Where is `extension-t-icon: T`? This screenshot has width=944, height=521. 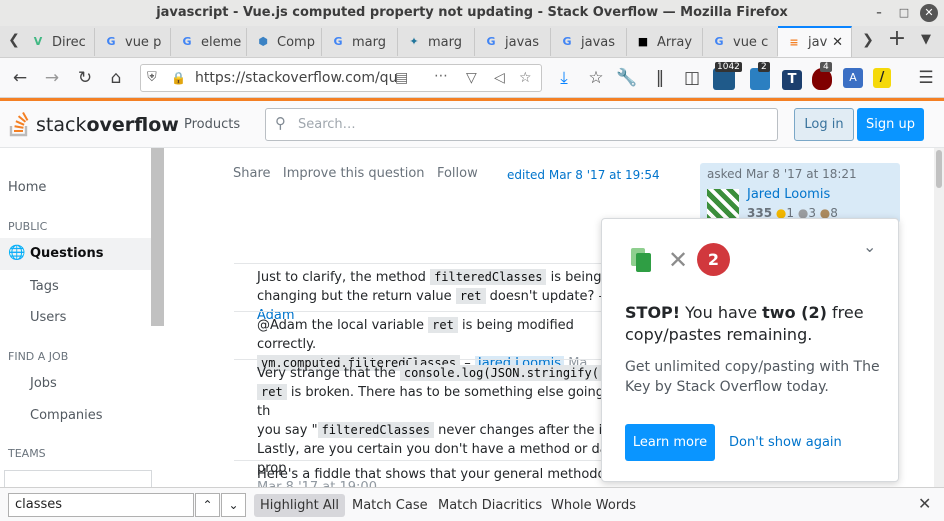 extension-t-icon: T is located at coordinates (792, 80).